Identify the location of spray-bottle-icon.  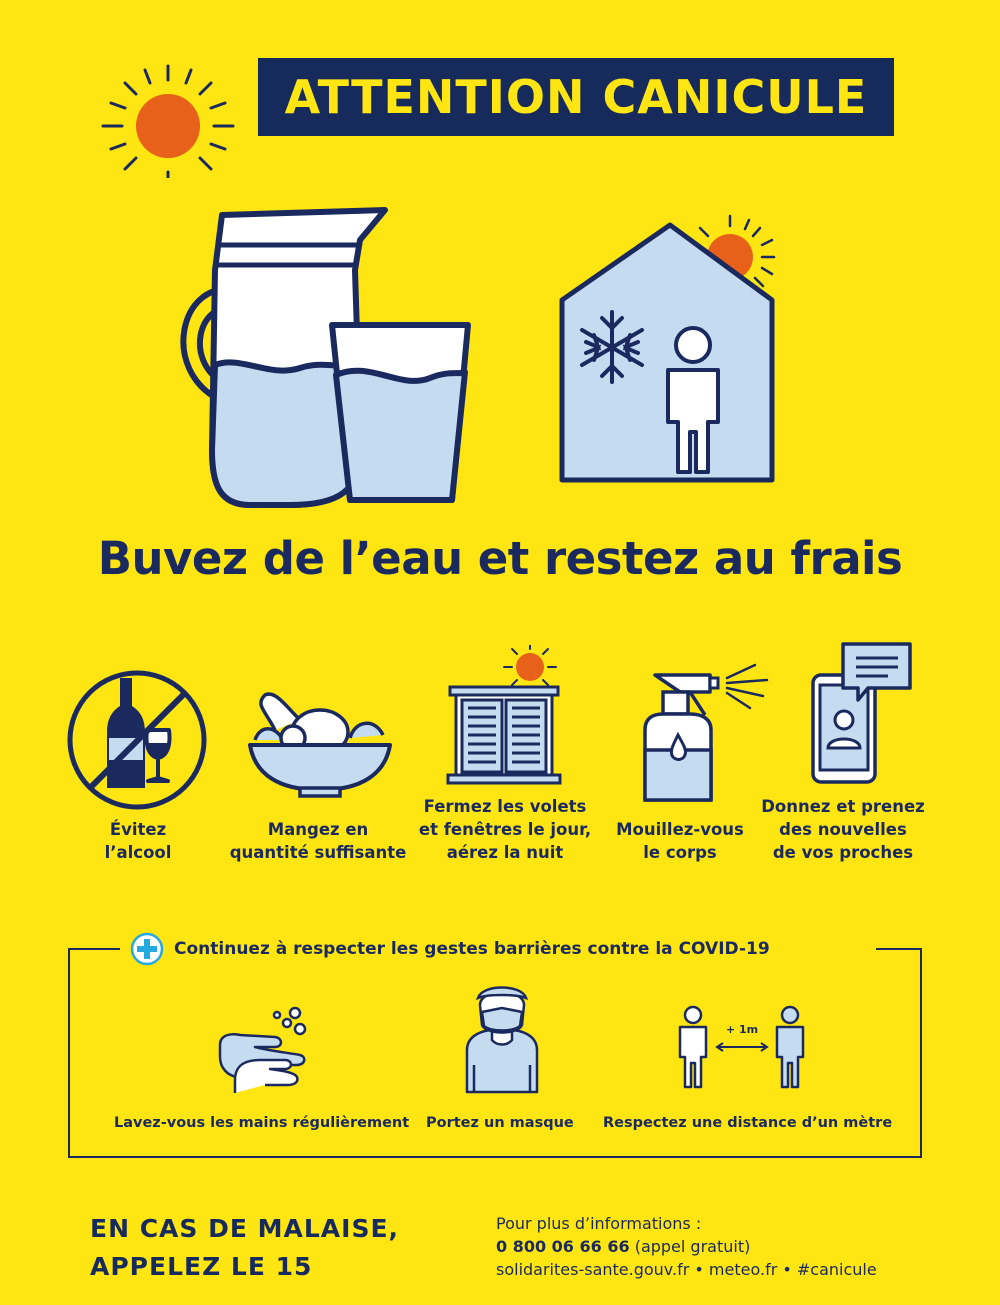
(706, 732).